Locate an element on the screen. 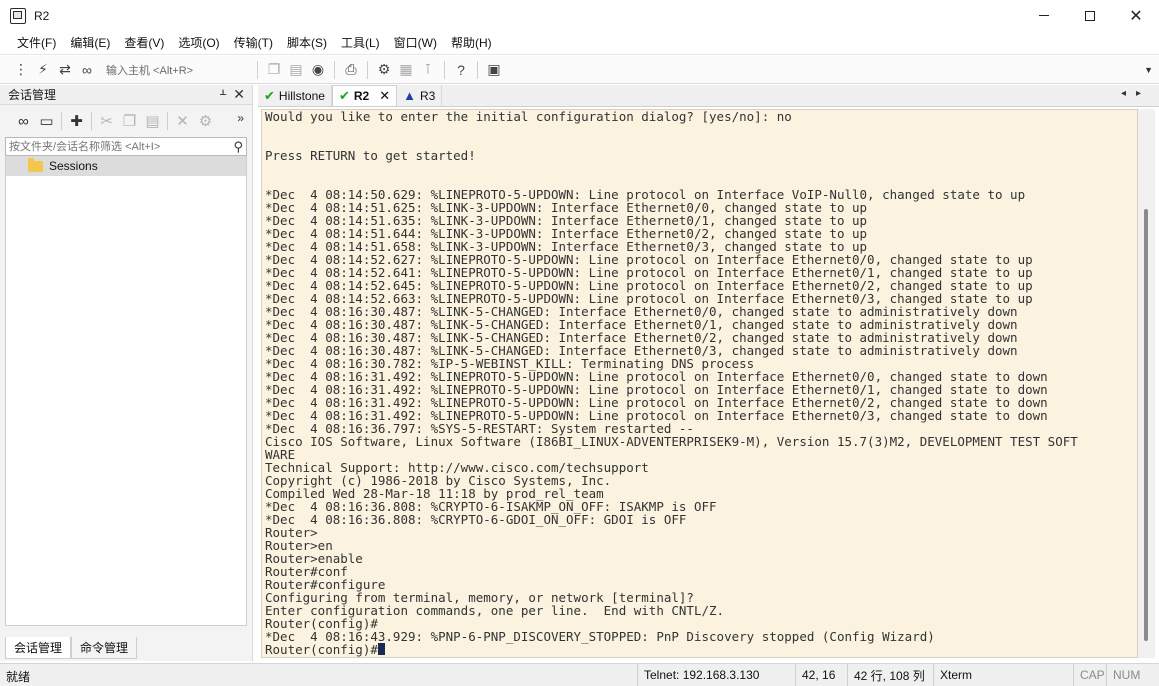 Image resolution: width=1159 pixels, height=686 pixels. menu-script: 脚本(S) is located at coordinates (307, 42).